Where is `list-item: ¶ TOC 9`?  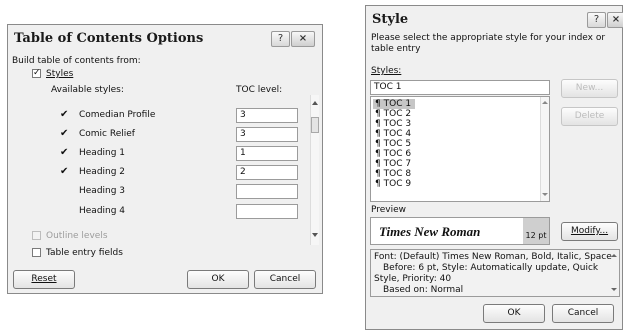 list-item: ¶ TOC 9 is located at coordinates (393, 184).